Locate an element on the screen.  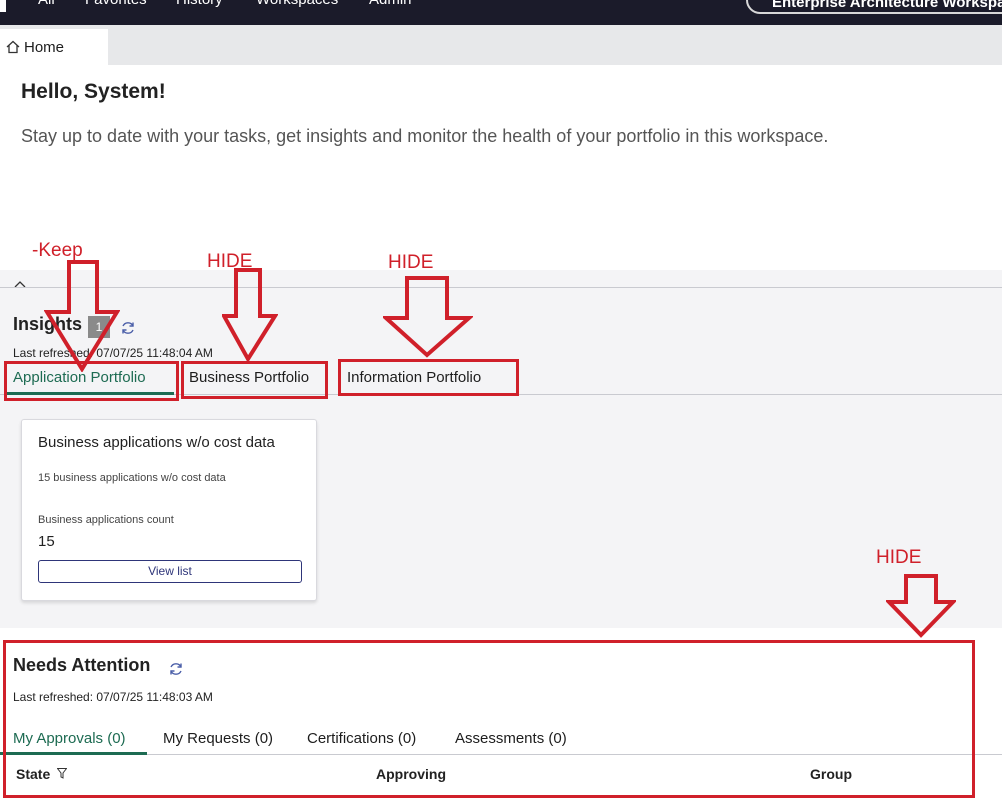
insights-divider is located at coordinates (501, 287).